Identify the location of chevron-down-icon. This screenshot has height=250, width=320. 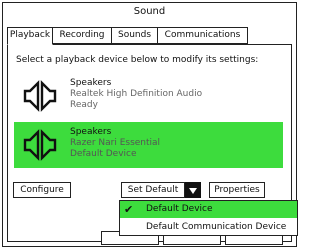
(193, 190).